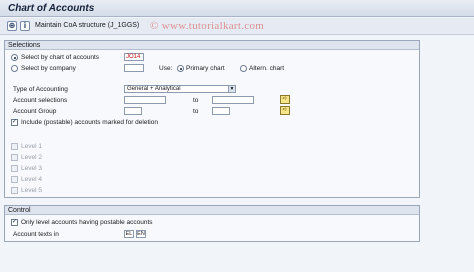  What do you see at coordinates (205, 68) in the screenshot?
I see `primary-chart-label: Primary chart` at bounding box center [205, 68].